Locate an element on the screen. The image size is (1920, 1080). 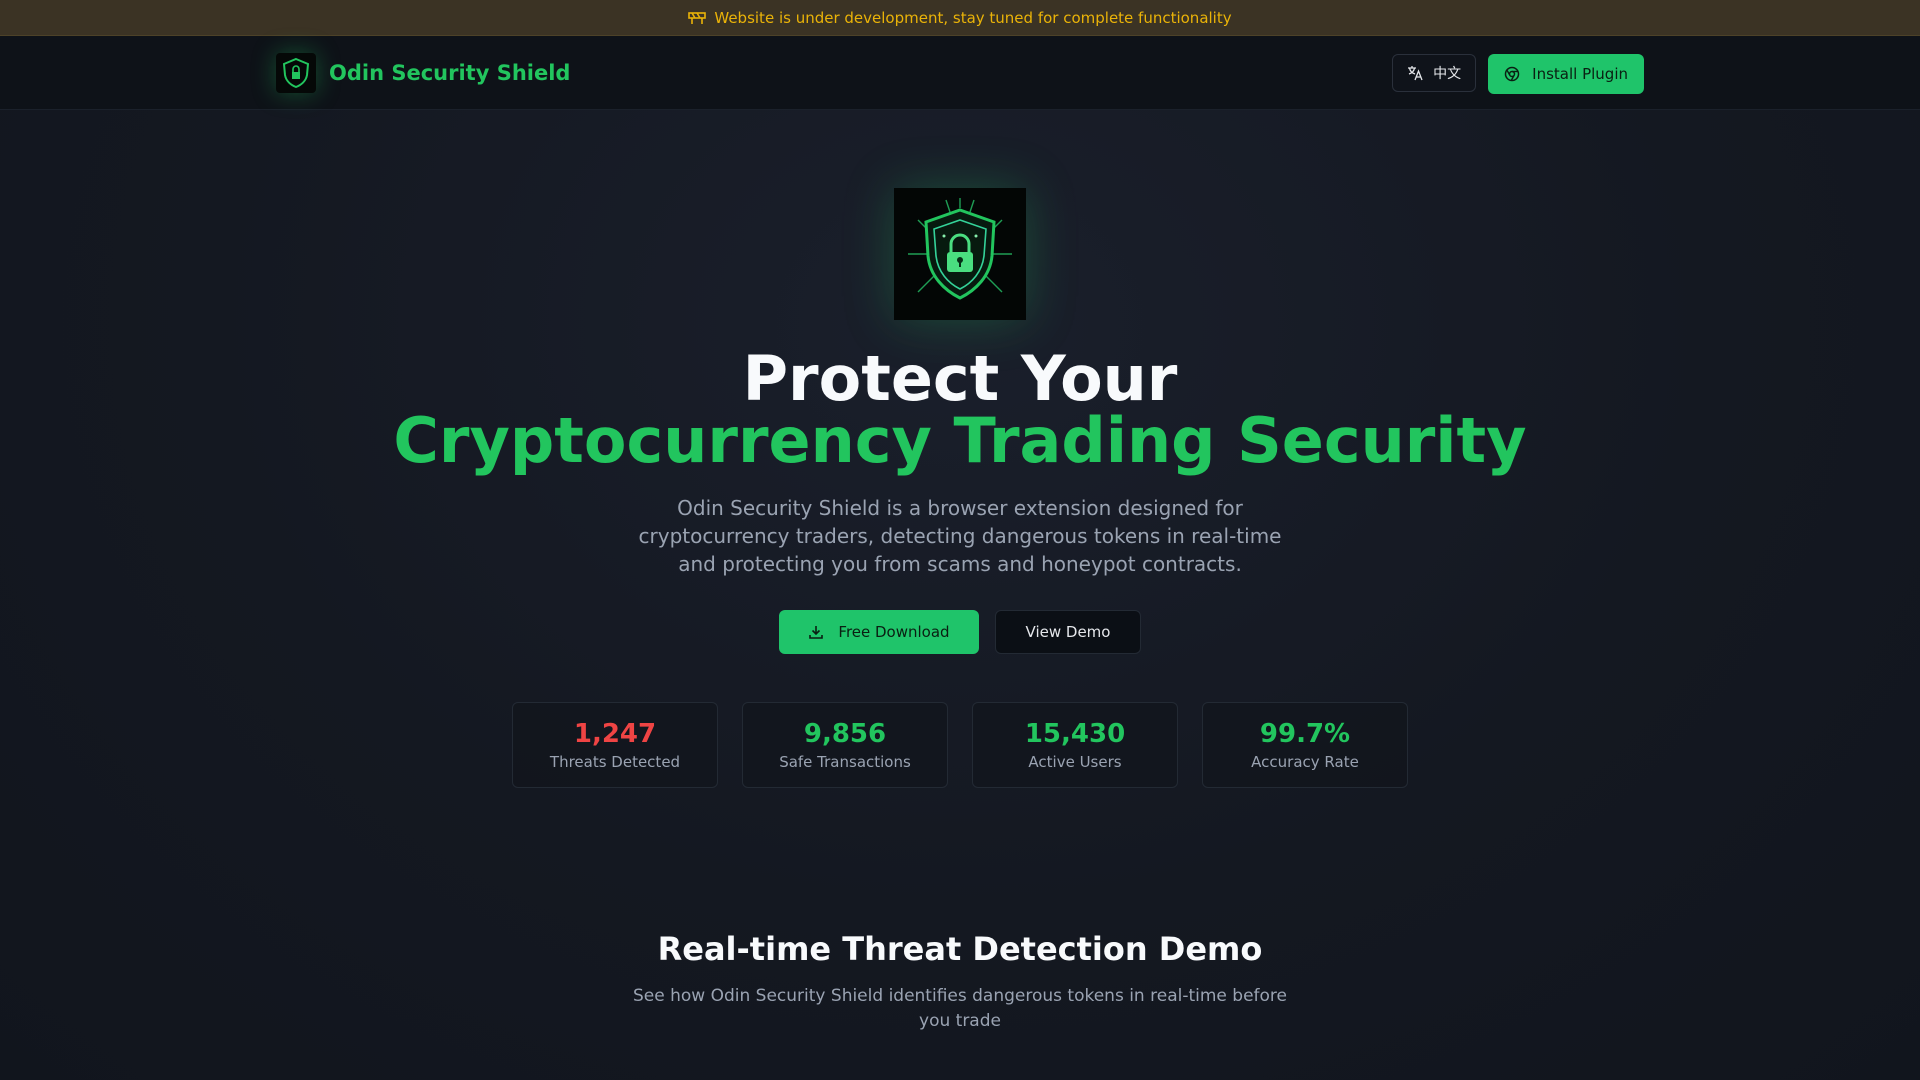
demo-section-title: Real-time Threat Detection Demo is located at coordinates (960, 949).